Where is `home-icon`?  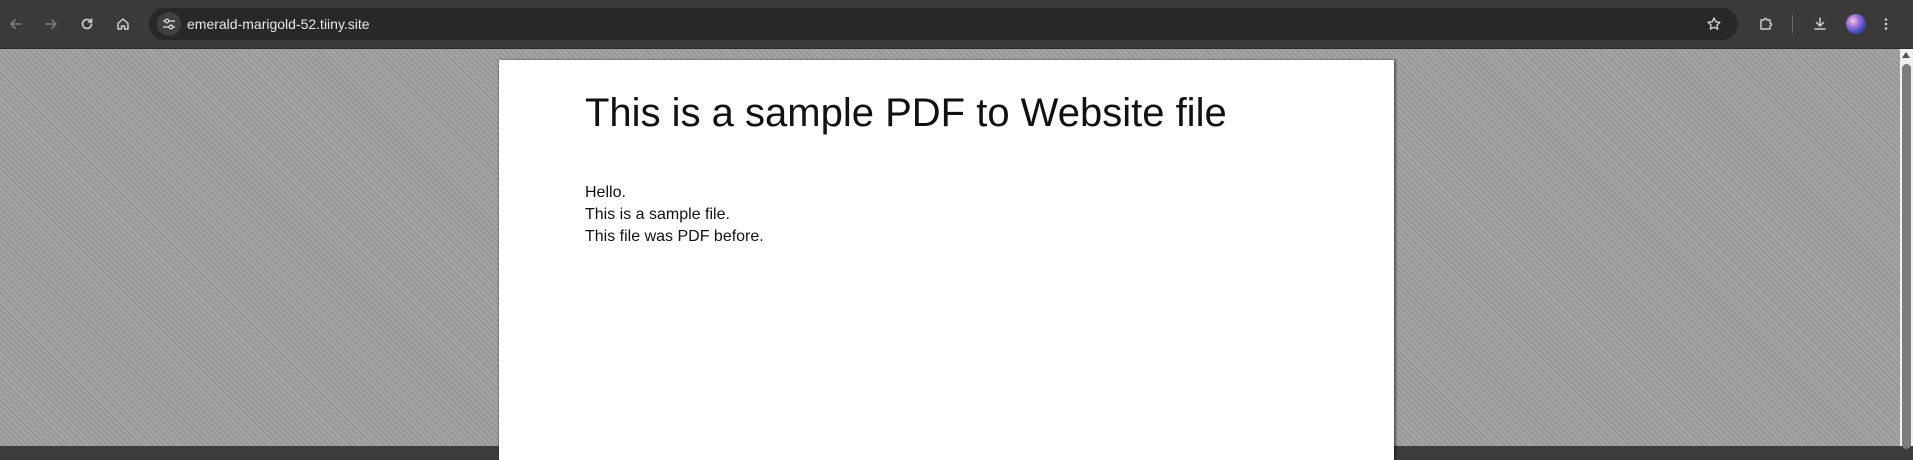 home-icon is located at coordinates (123, 24).